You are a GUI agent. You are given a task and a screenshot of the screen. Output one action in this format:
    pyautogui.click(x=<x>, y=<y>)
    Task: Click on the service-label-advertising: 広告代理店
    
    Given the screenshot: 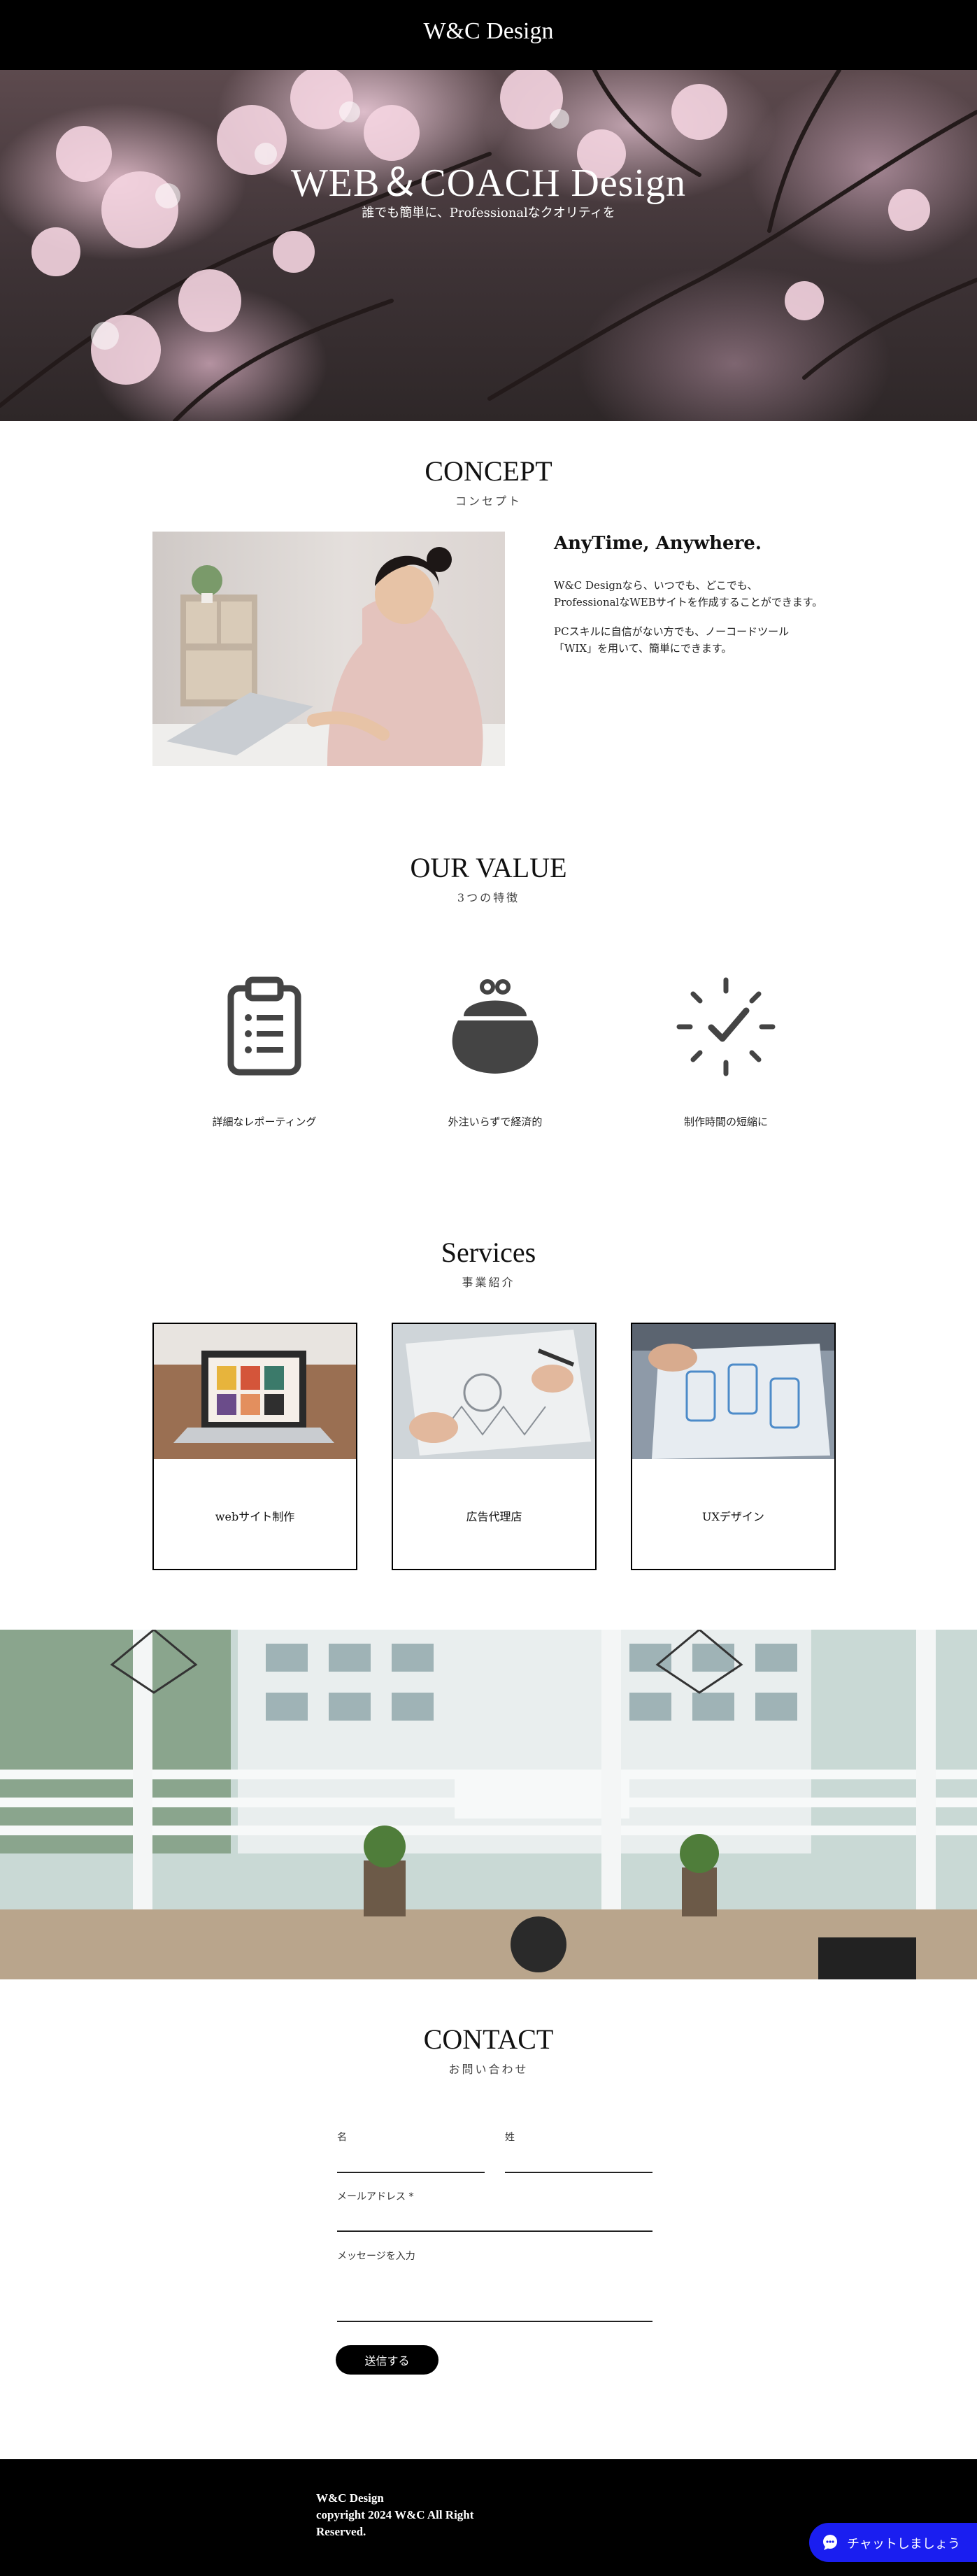 What is the action you would take?
    pyautogui.click(x=494, y=1516)
    